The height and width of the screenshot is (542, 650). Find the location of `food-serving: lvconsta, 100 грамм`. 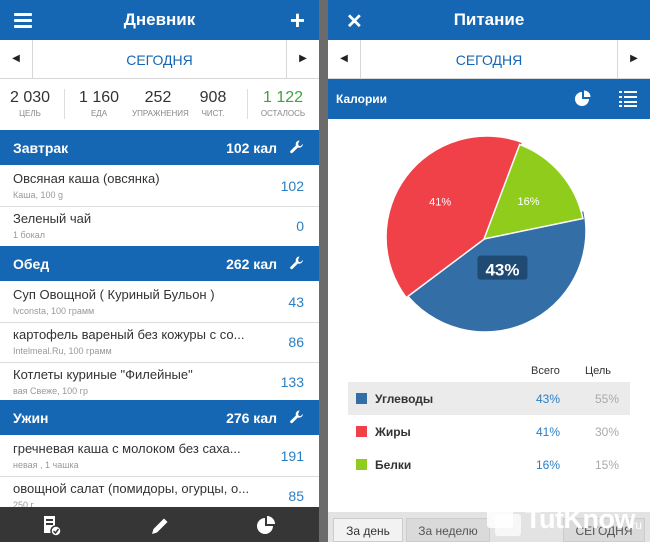

food-serving: lvconsta, 100 грамм is located at coordinates (54, 311).